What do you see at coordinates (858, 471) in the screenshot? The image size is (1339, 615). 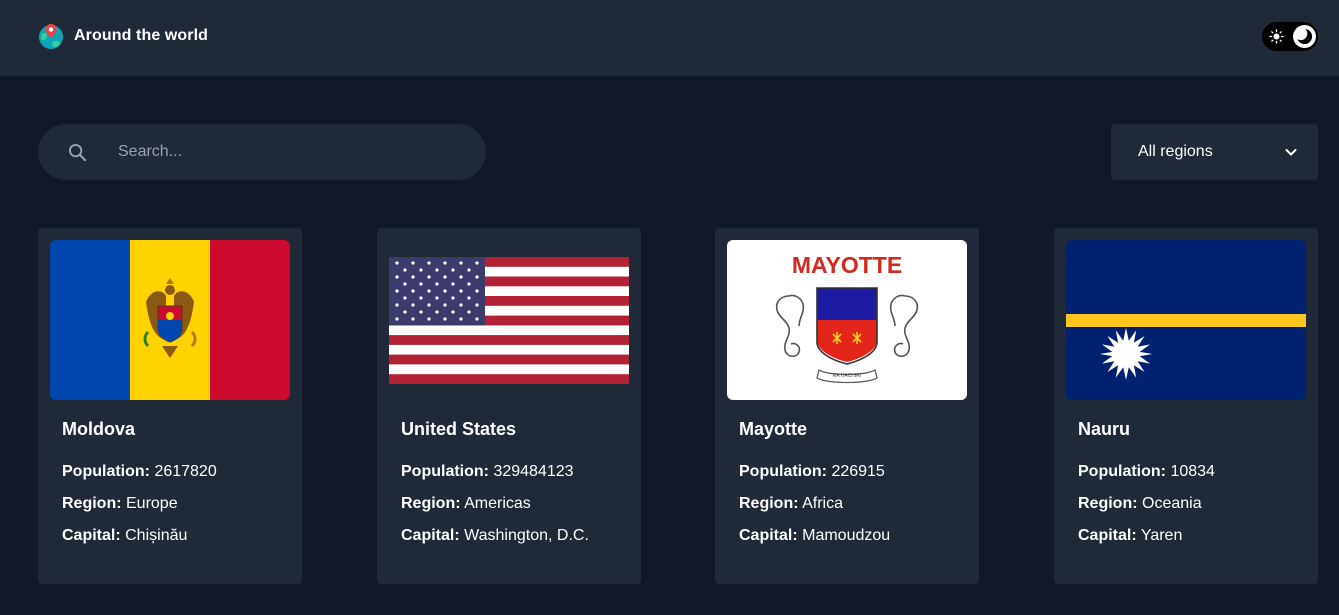 I see `population-value: 226915` at bounding box center [858, 471].